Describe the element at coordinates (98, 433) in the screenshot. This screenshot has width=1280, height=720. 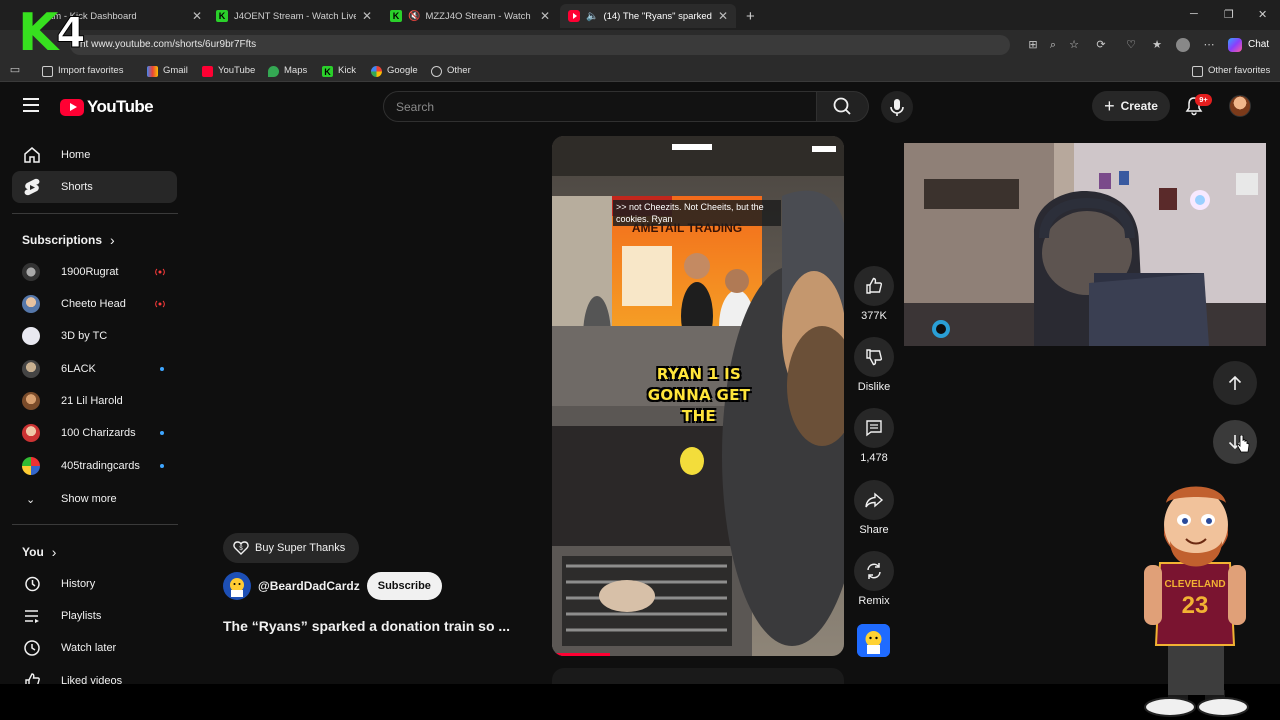
I see `subscription-name: 100 Charizards` at that location.